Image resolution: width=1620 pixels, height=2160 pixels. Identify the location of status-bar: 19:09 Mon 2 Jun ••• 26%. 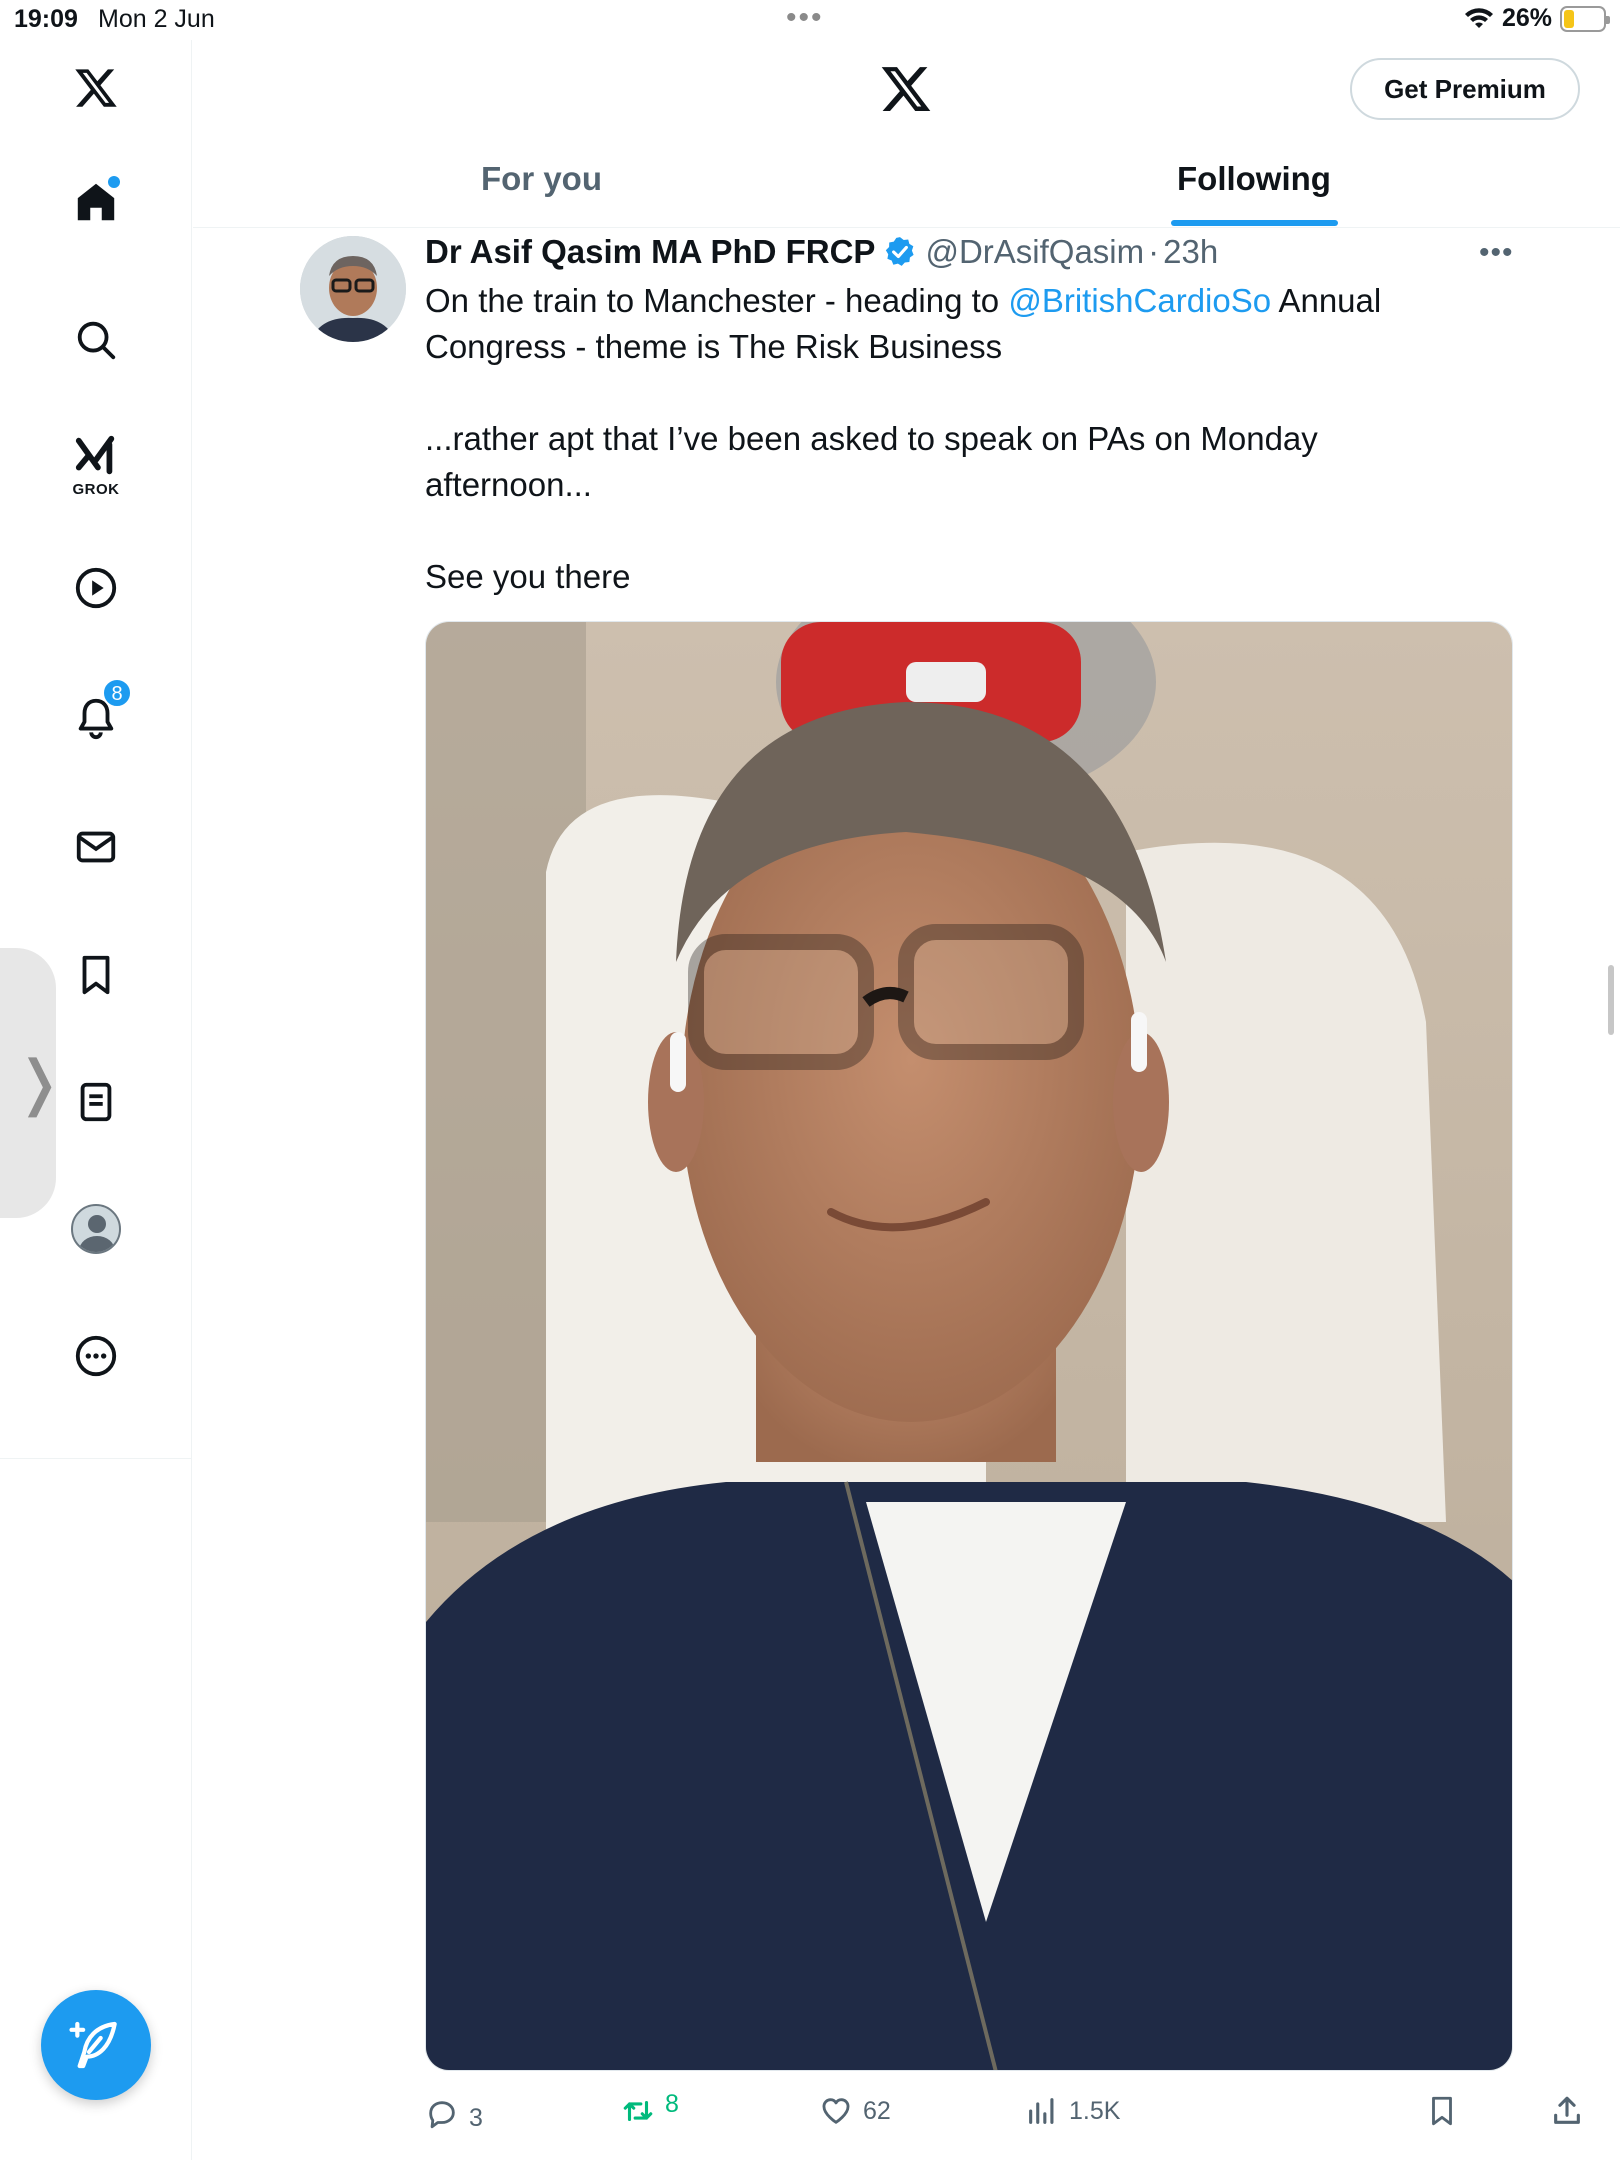
(810, 20).